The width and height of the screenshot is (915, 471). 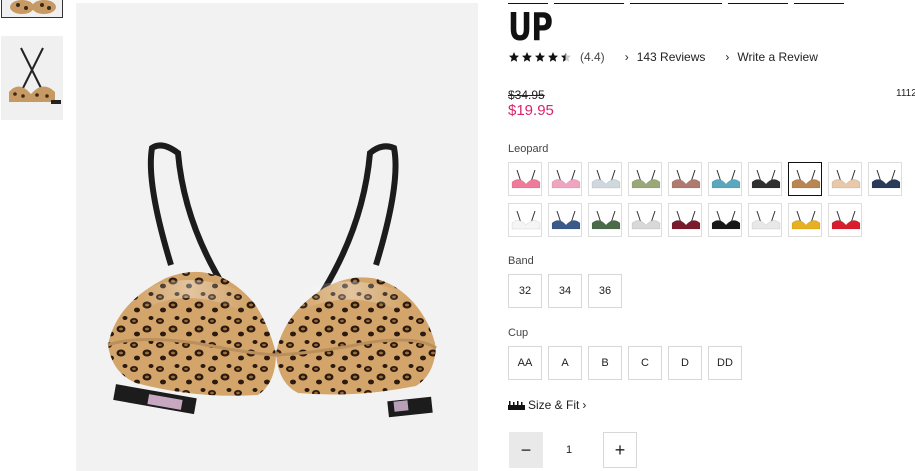 What do you see at coordinates (605, 363) in the screenshot?
I see `cup-option-b: B` at bounding box center [605, 363].